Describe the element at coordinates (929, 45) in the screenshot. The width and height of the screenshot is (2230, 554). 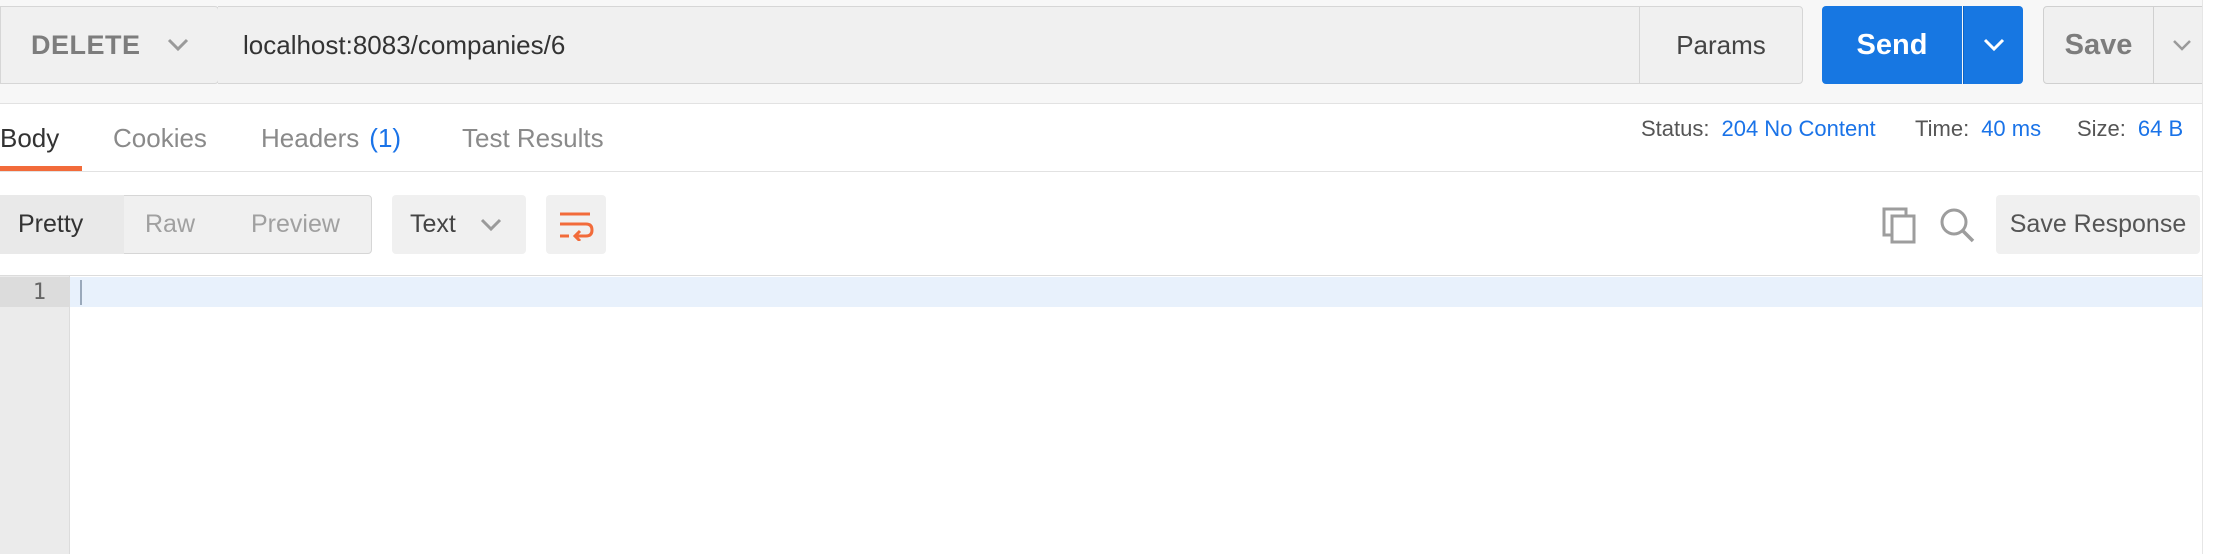
I see `url-input: localhost:8083/companies/6` at that location.